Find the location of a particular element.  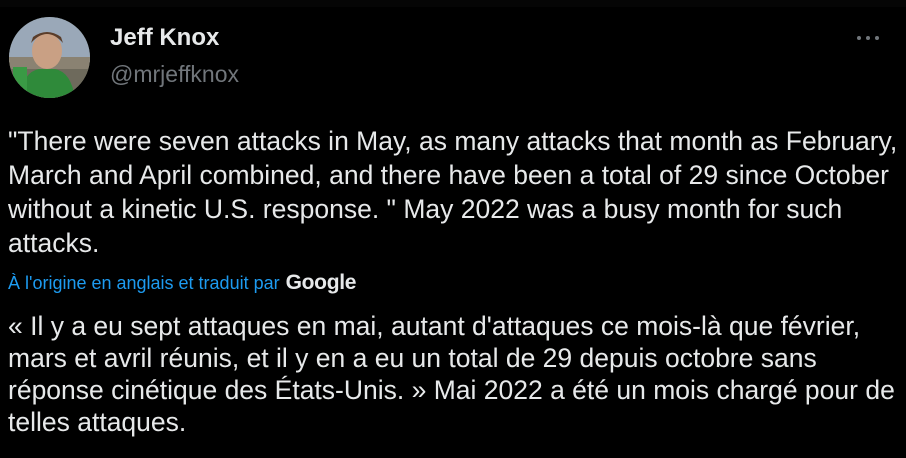

author-handle: @mrjeffknox is located at coordinates (174, 74).